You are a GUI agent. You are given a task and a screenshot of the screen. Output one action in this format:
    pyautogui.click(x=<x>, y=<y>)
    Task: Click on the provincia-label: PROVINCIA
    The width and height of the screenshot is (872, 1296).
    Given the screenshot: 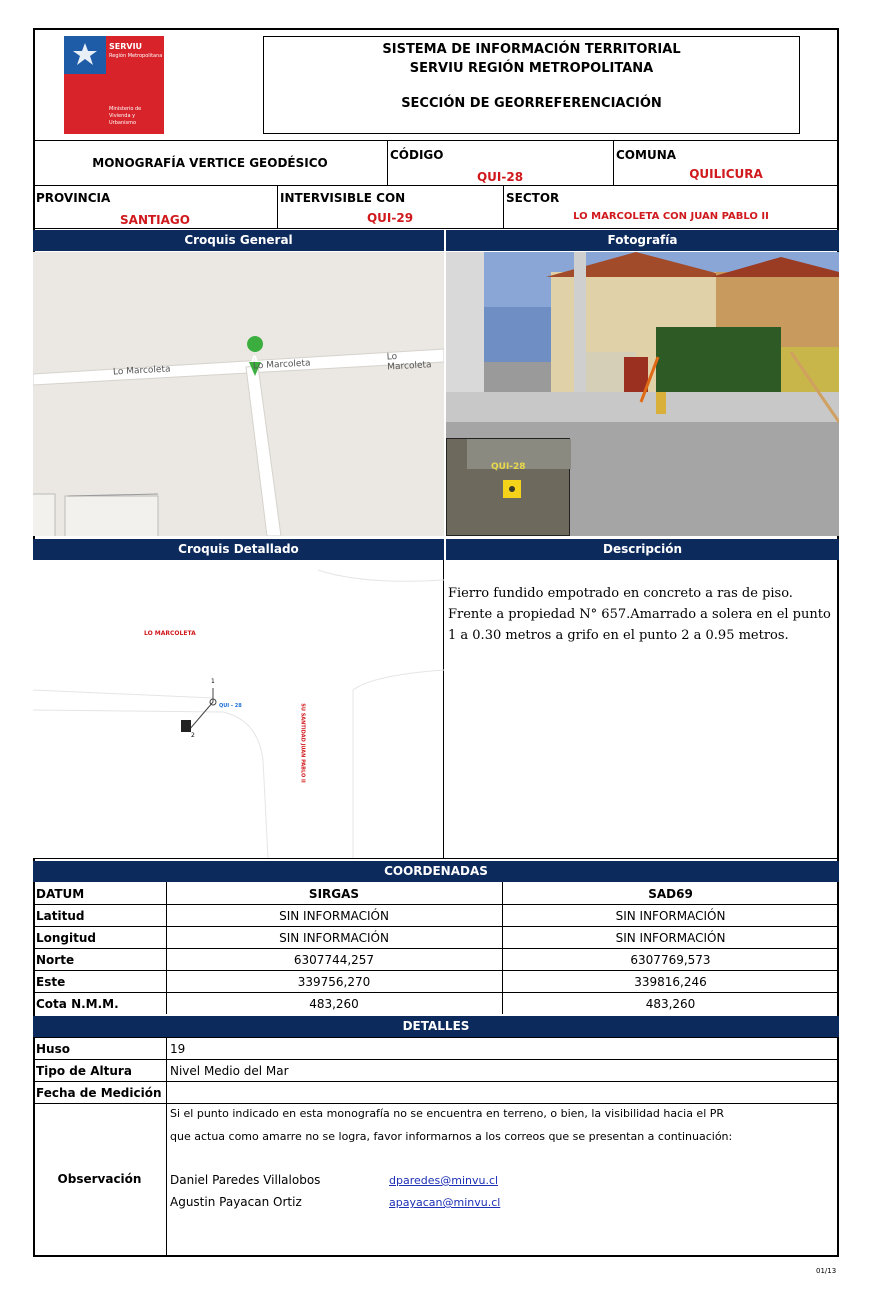 What is the action you would take?
    pyautogui.click(x=73, y=198)
    